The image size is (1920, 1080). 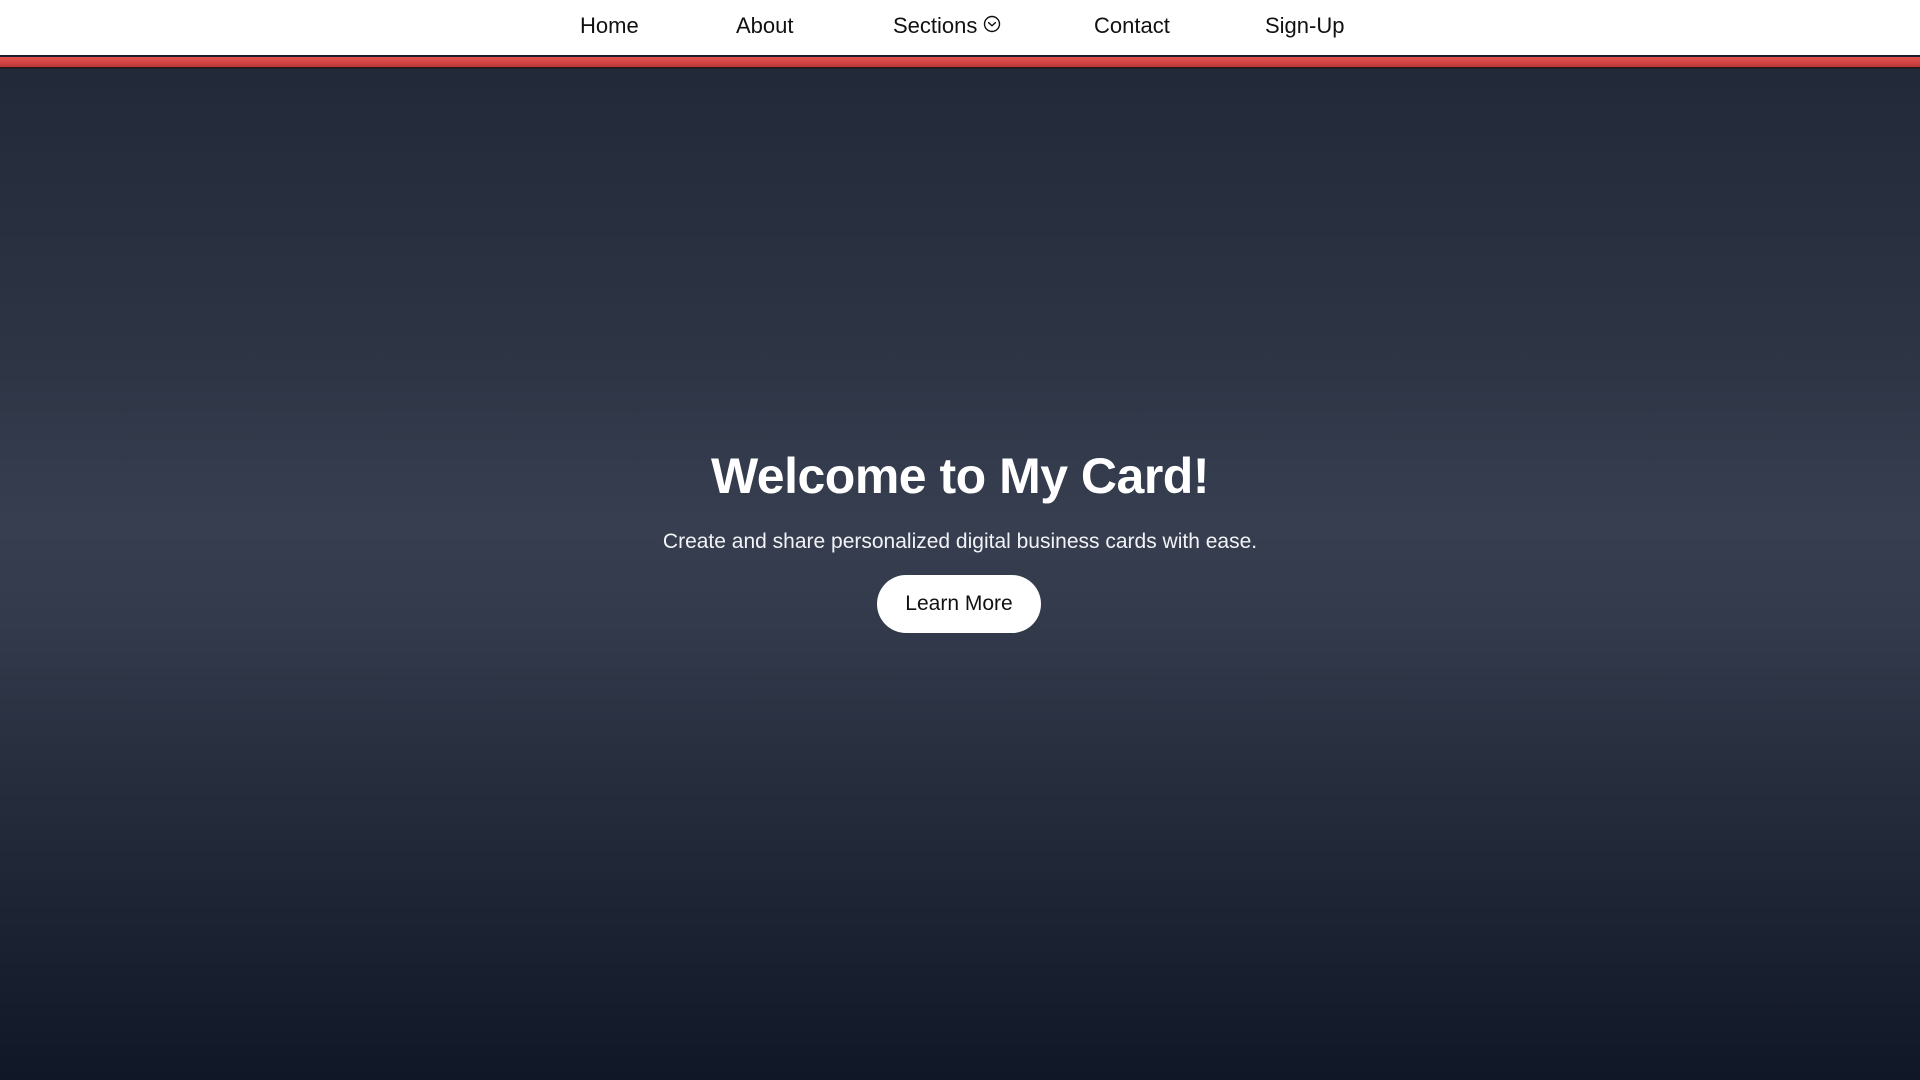 I want to click on nav-about-link: About, so click(x=765, y=26).